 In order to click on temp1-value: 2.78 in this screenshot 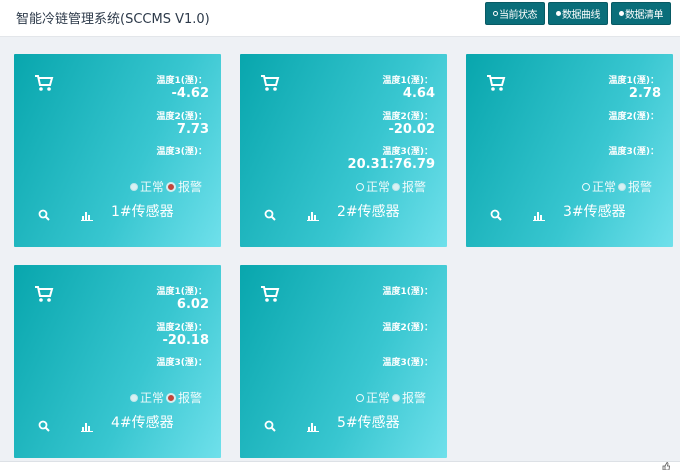, I will do `click(644, 93)`.